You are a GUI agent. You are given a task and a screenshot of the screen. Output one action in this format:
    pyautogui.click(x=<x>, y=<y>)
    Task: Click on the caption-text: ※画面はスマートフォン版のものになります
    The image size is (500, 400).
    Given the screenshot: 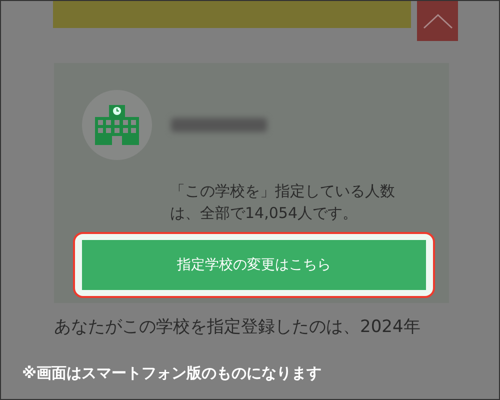 What is the action you would take?
    pyautogui.click(x=172, y=373)
    